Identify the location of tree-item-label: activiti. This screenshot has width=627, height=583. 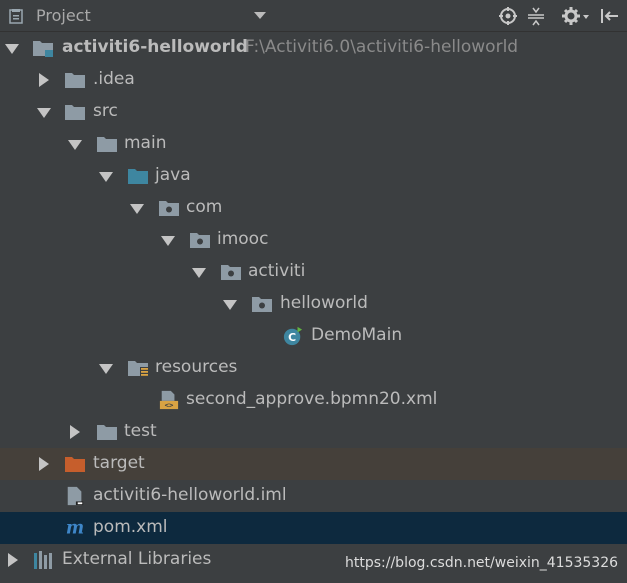
(277, 271).